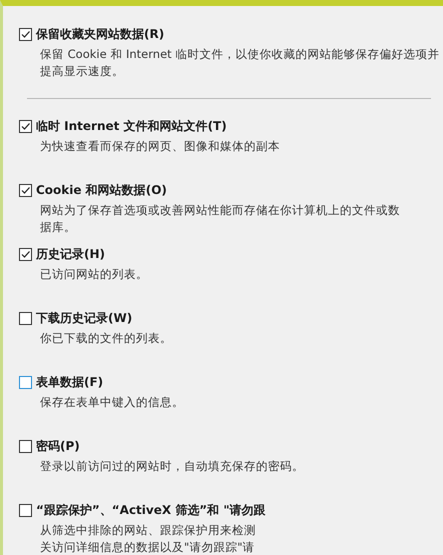  I want to click on option-label: “跟踪保护”、“ActiveX 筛选”和 "请勿跟, so click(151, 510).